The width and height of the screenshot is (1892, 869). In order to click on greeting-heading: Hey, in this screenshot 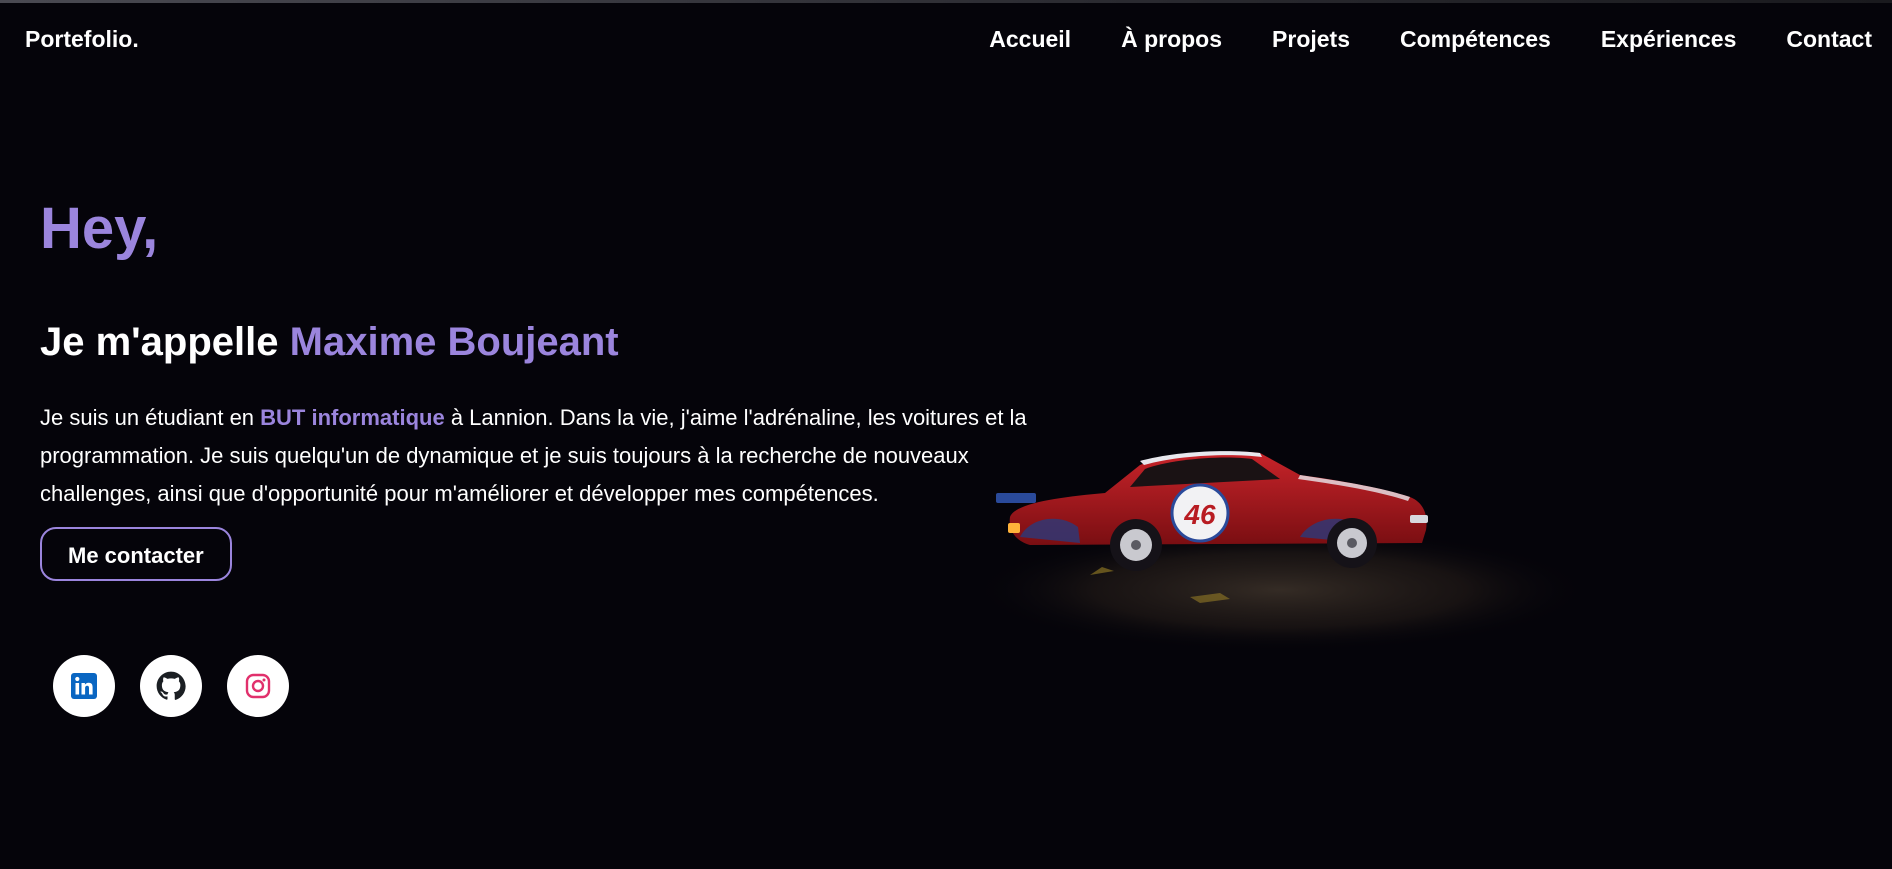, I will do `click(99, 228)`.